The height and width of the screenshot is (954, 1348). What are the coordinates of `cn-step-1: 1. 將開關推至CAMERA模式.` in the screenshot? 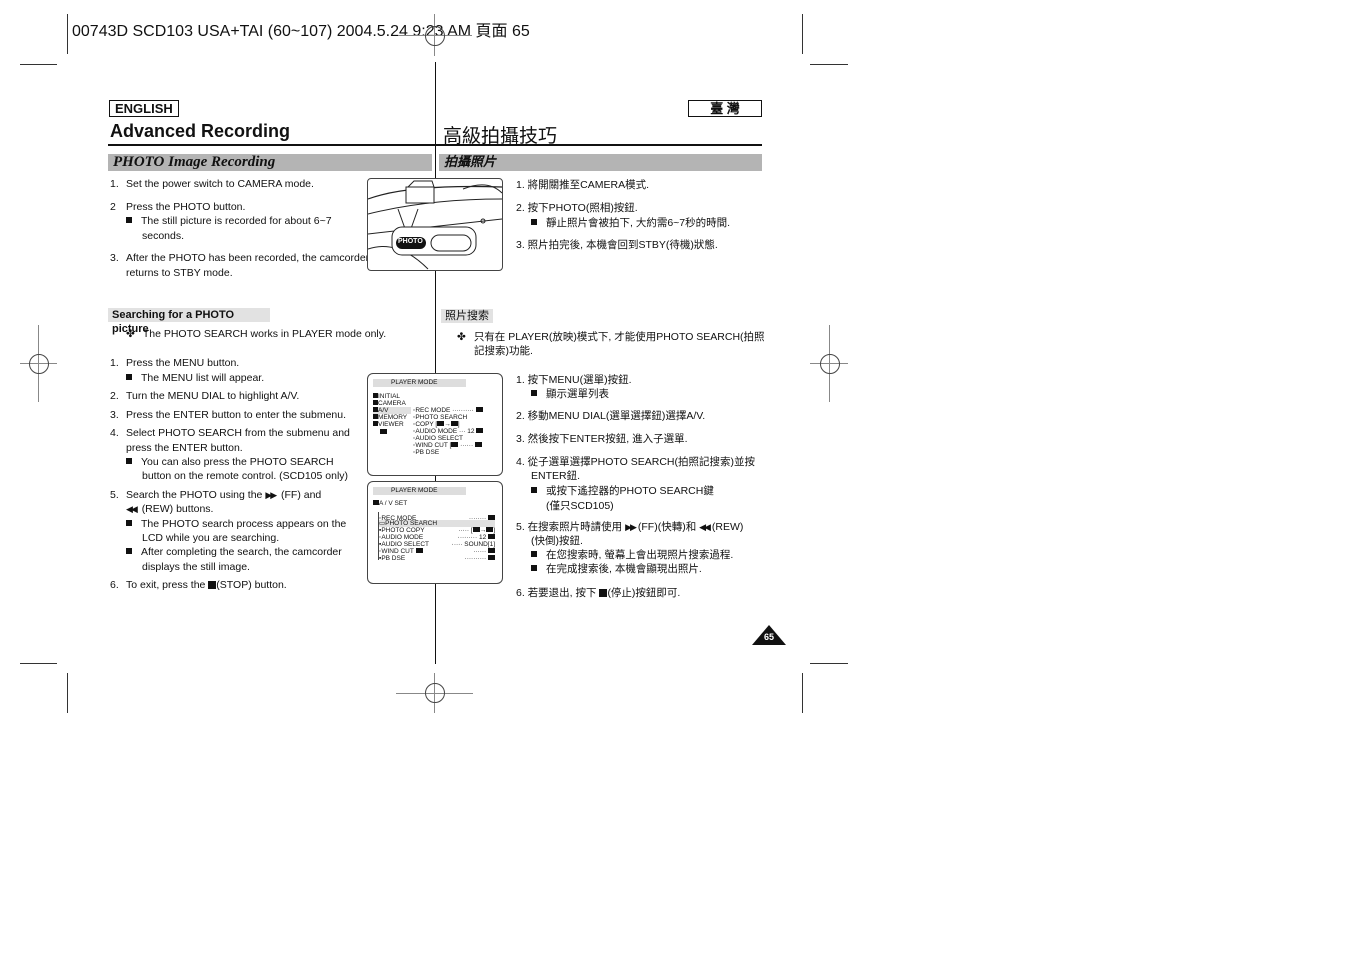 It's located at (583, 185).